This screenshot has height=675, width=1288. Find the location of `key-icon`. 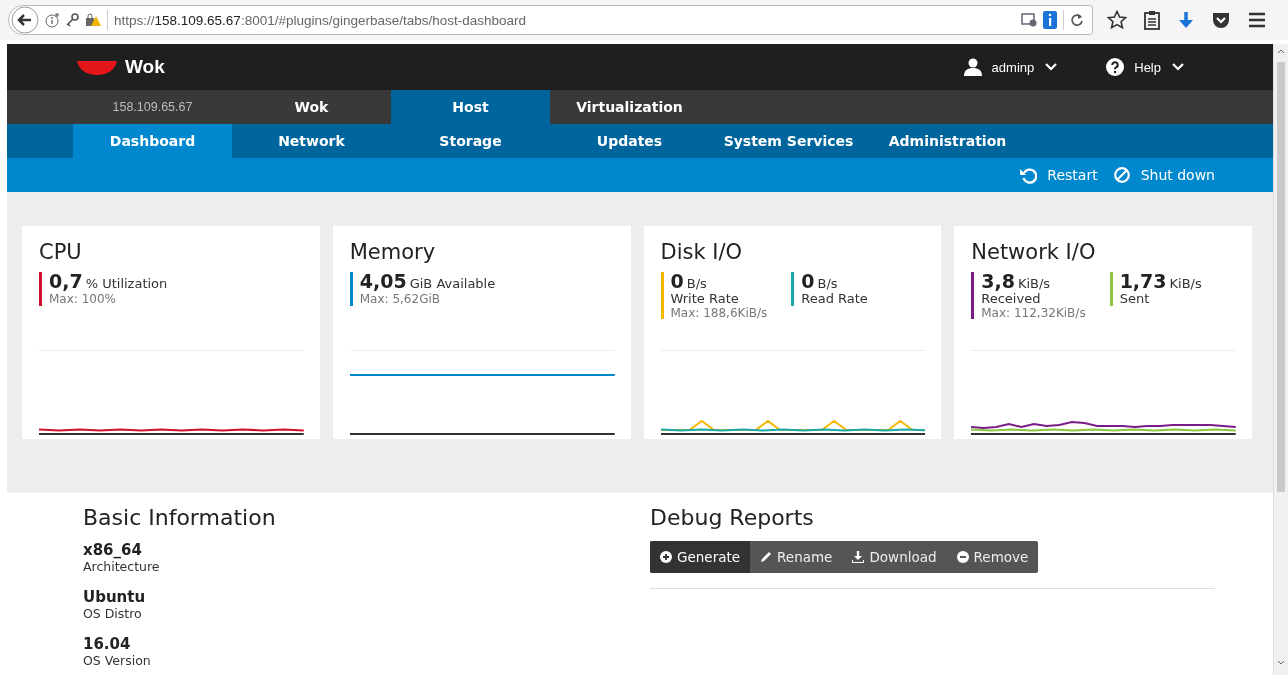

key-icon is located at coordinates (72, 20).